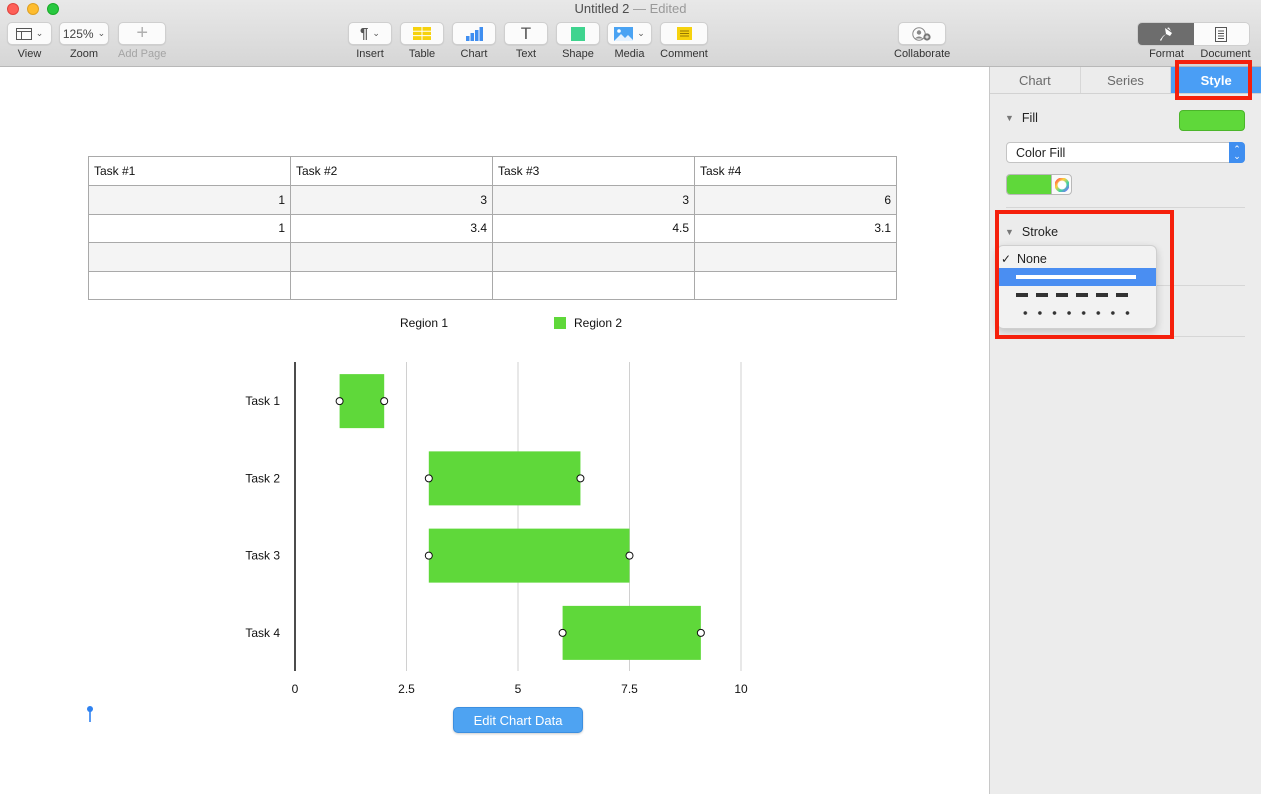 This screenshot has width=1261, height=794. Describe the element at coordinates (629, 689) in the screenshot. I see `x-tick-label: 7.5` at that location.